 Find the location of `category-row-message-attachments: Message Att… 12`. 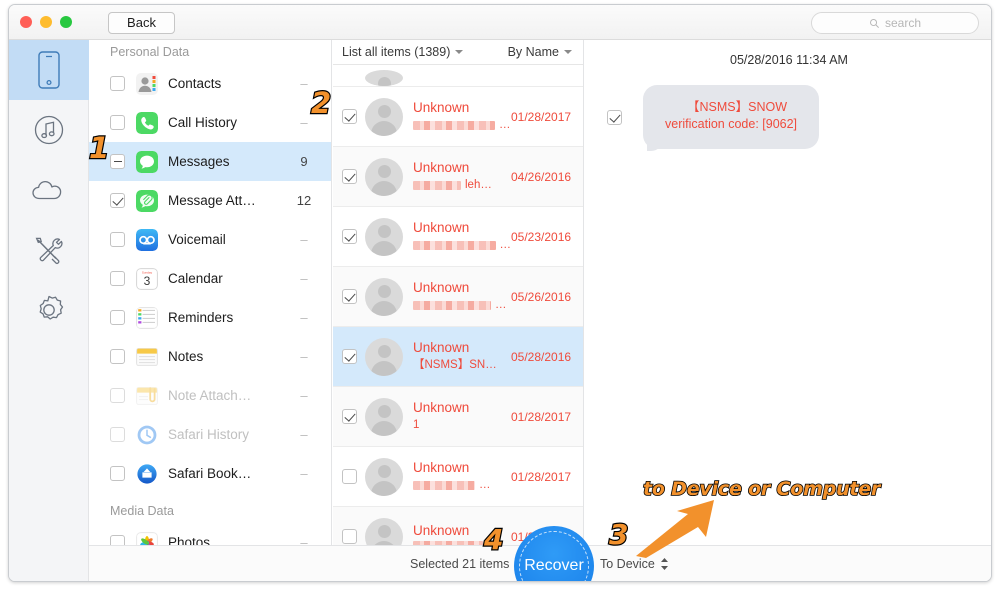

category-row-message-attachments: Message Att… 12 is located at coordinates (210, 200).